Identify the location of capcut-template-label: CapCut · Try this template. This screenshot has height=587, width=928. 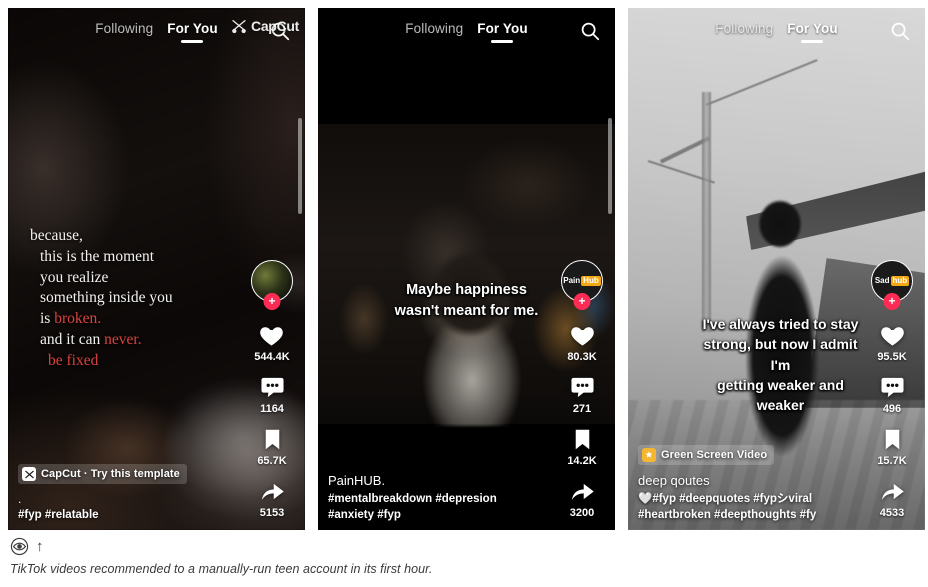
(110, 474).